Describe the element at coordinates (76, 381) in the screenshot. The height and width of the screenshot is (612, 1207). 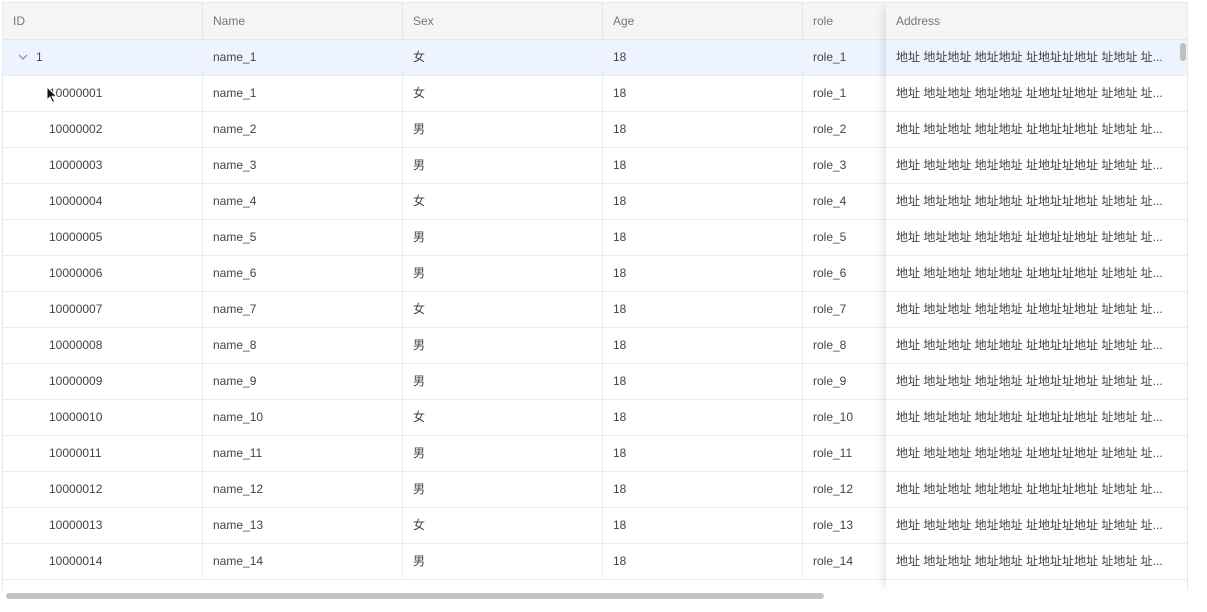
I see `cell-id-text: 10000009` at that location.